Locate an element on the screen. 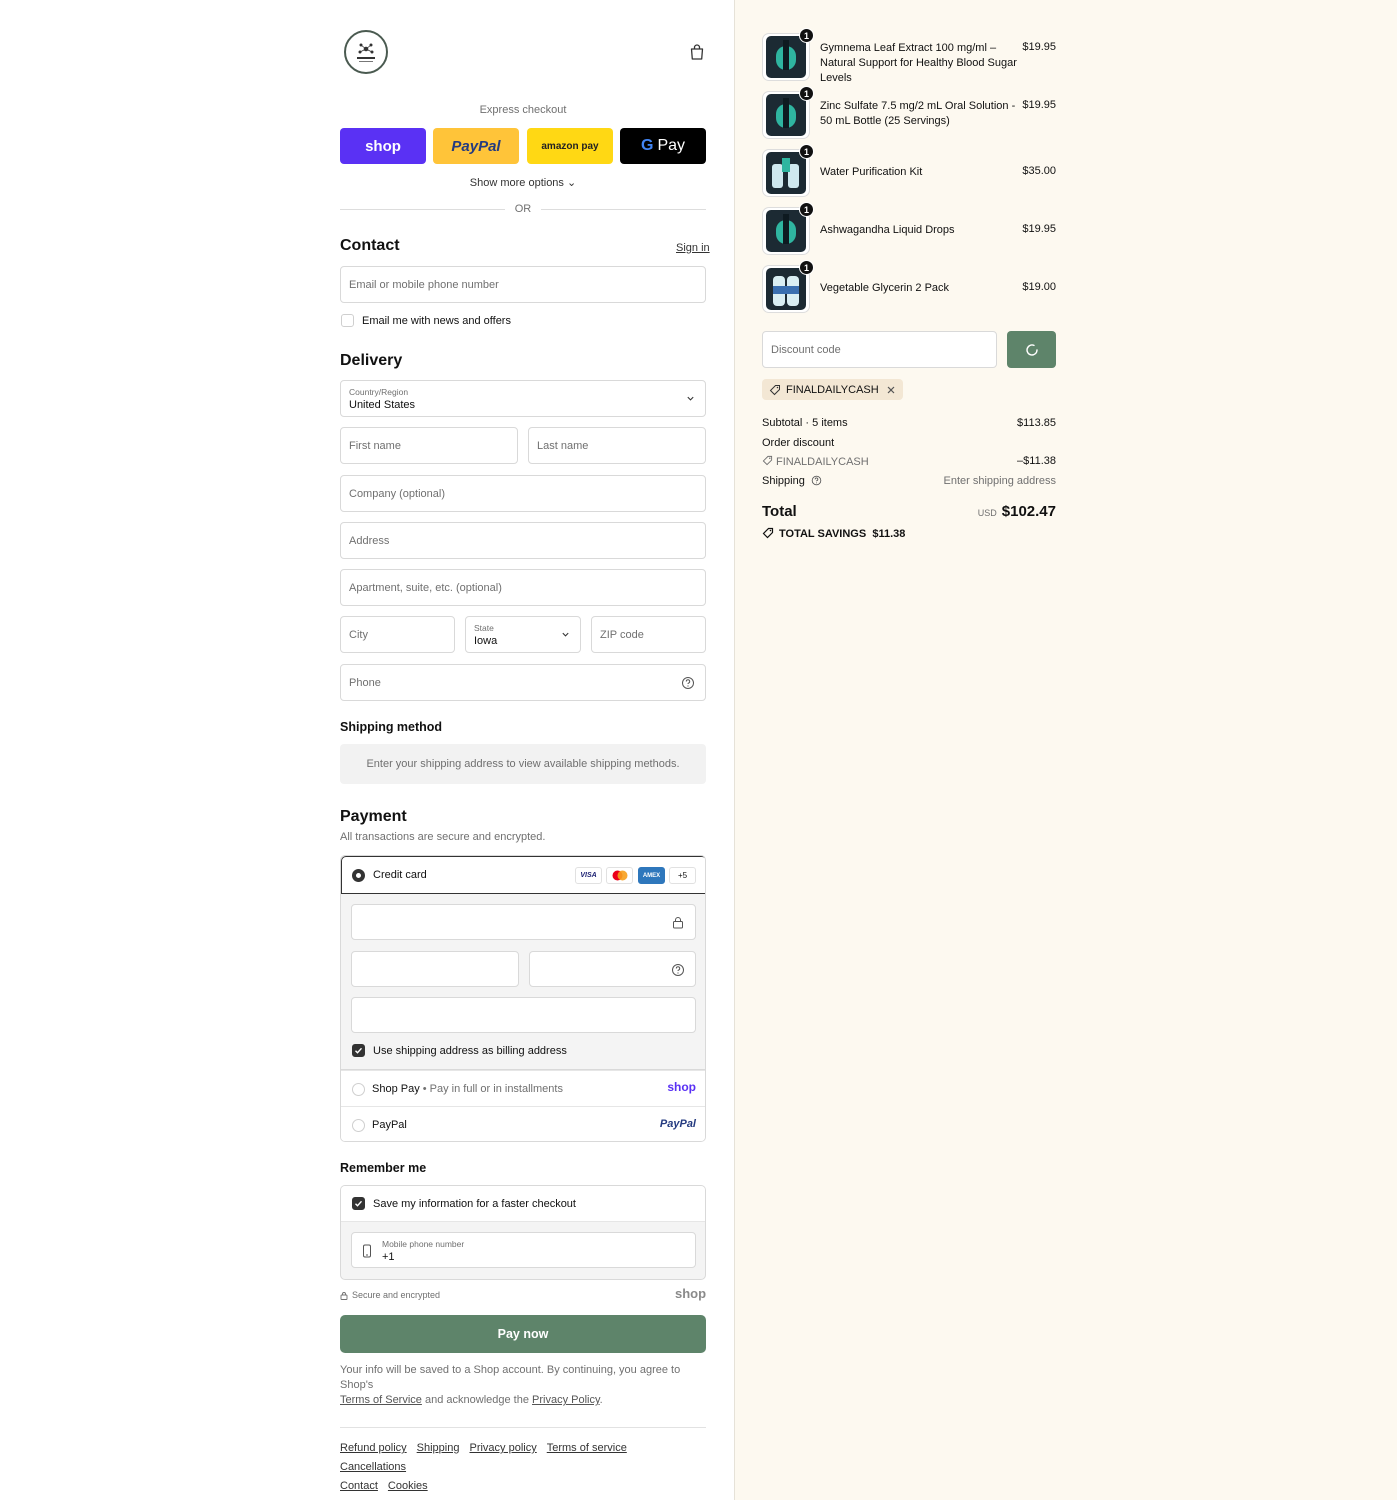 This screenshot has height=1500, width=1397. footer-link-shipping: Shipping is located at coordinates (438, 1448).